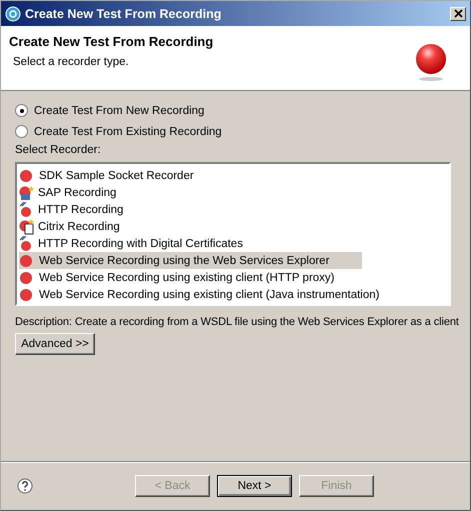  I want to click on close-icon, so click(458, 13).